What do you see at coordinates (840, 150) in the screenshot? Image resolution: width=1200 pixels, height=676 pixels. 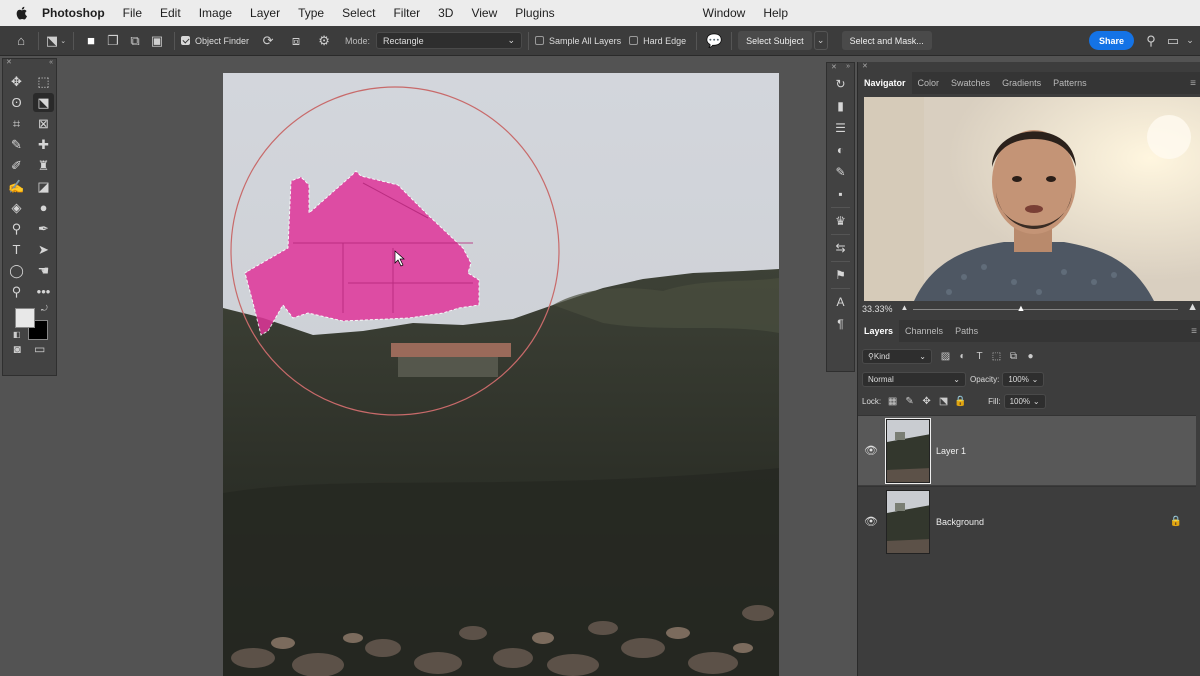 I see `color-wheel-icon: ◐` at bounding box center [840, 150].